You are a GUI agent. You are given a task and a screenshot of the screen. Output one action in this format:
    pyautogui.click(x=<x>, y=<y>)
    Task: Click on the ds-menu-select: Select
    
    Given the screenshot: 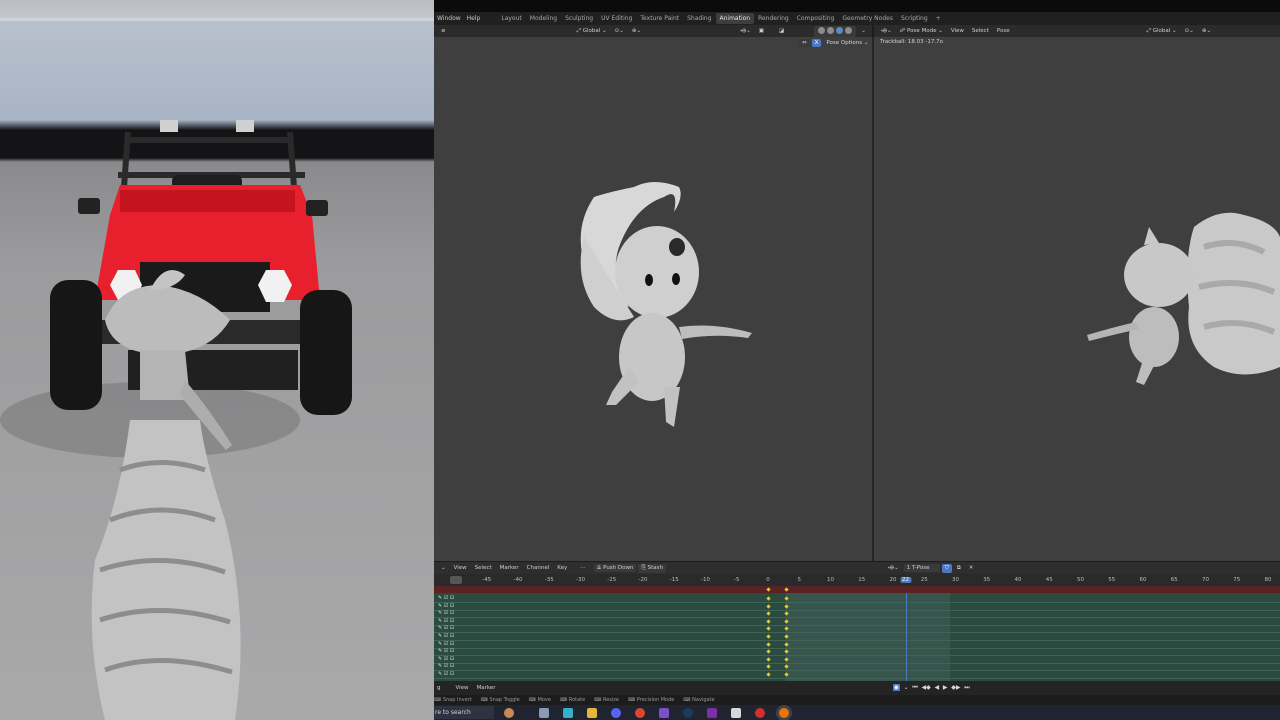 What is the action you would take?
    pyautogui.click(x=483, y=568)
    